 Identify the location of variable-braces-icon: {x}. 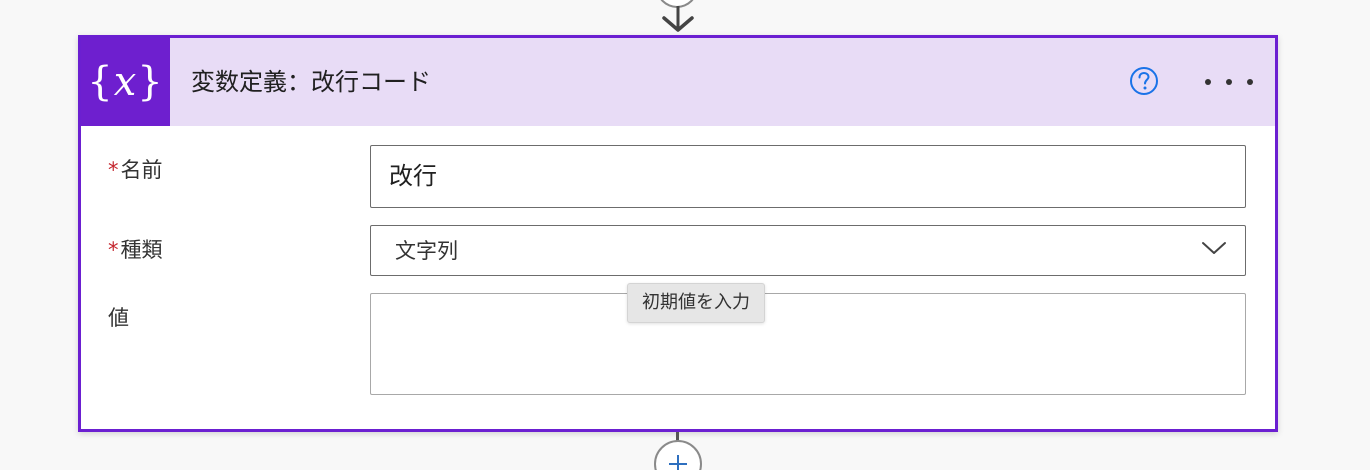
(125, 82).